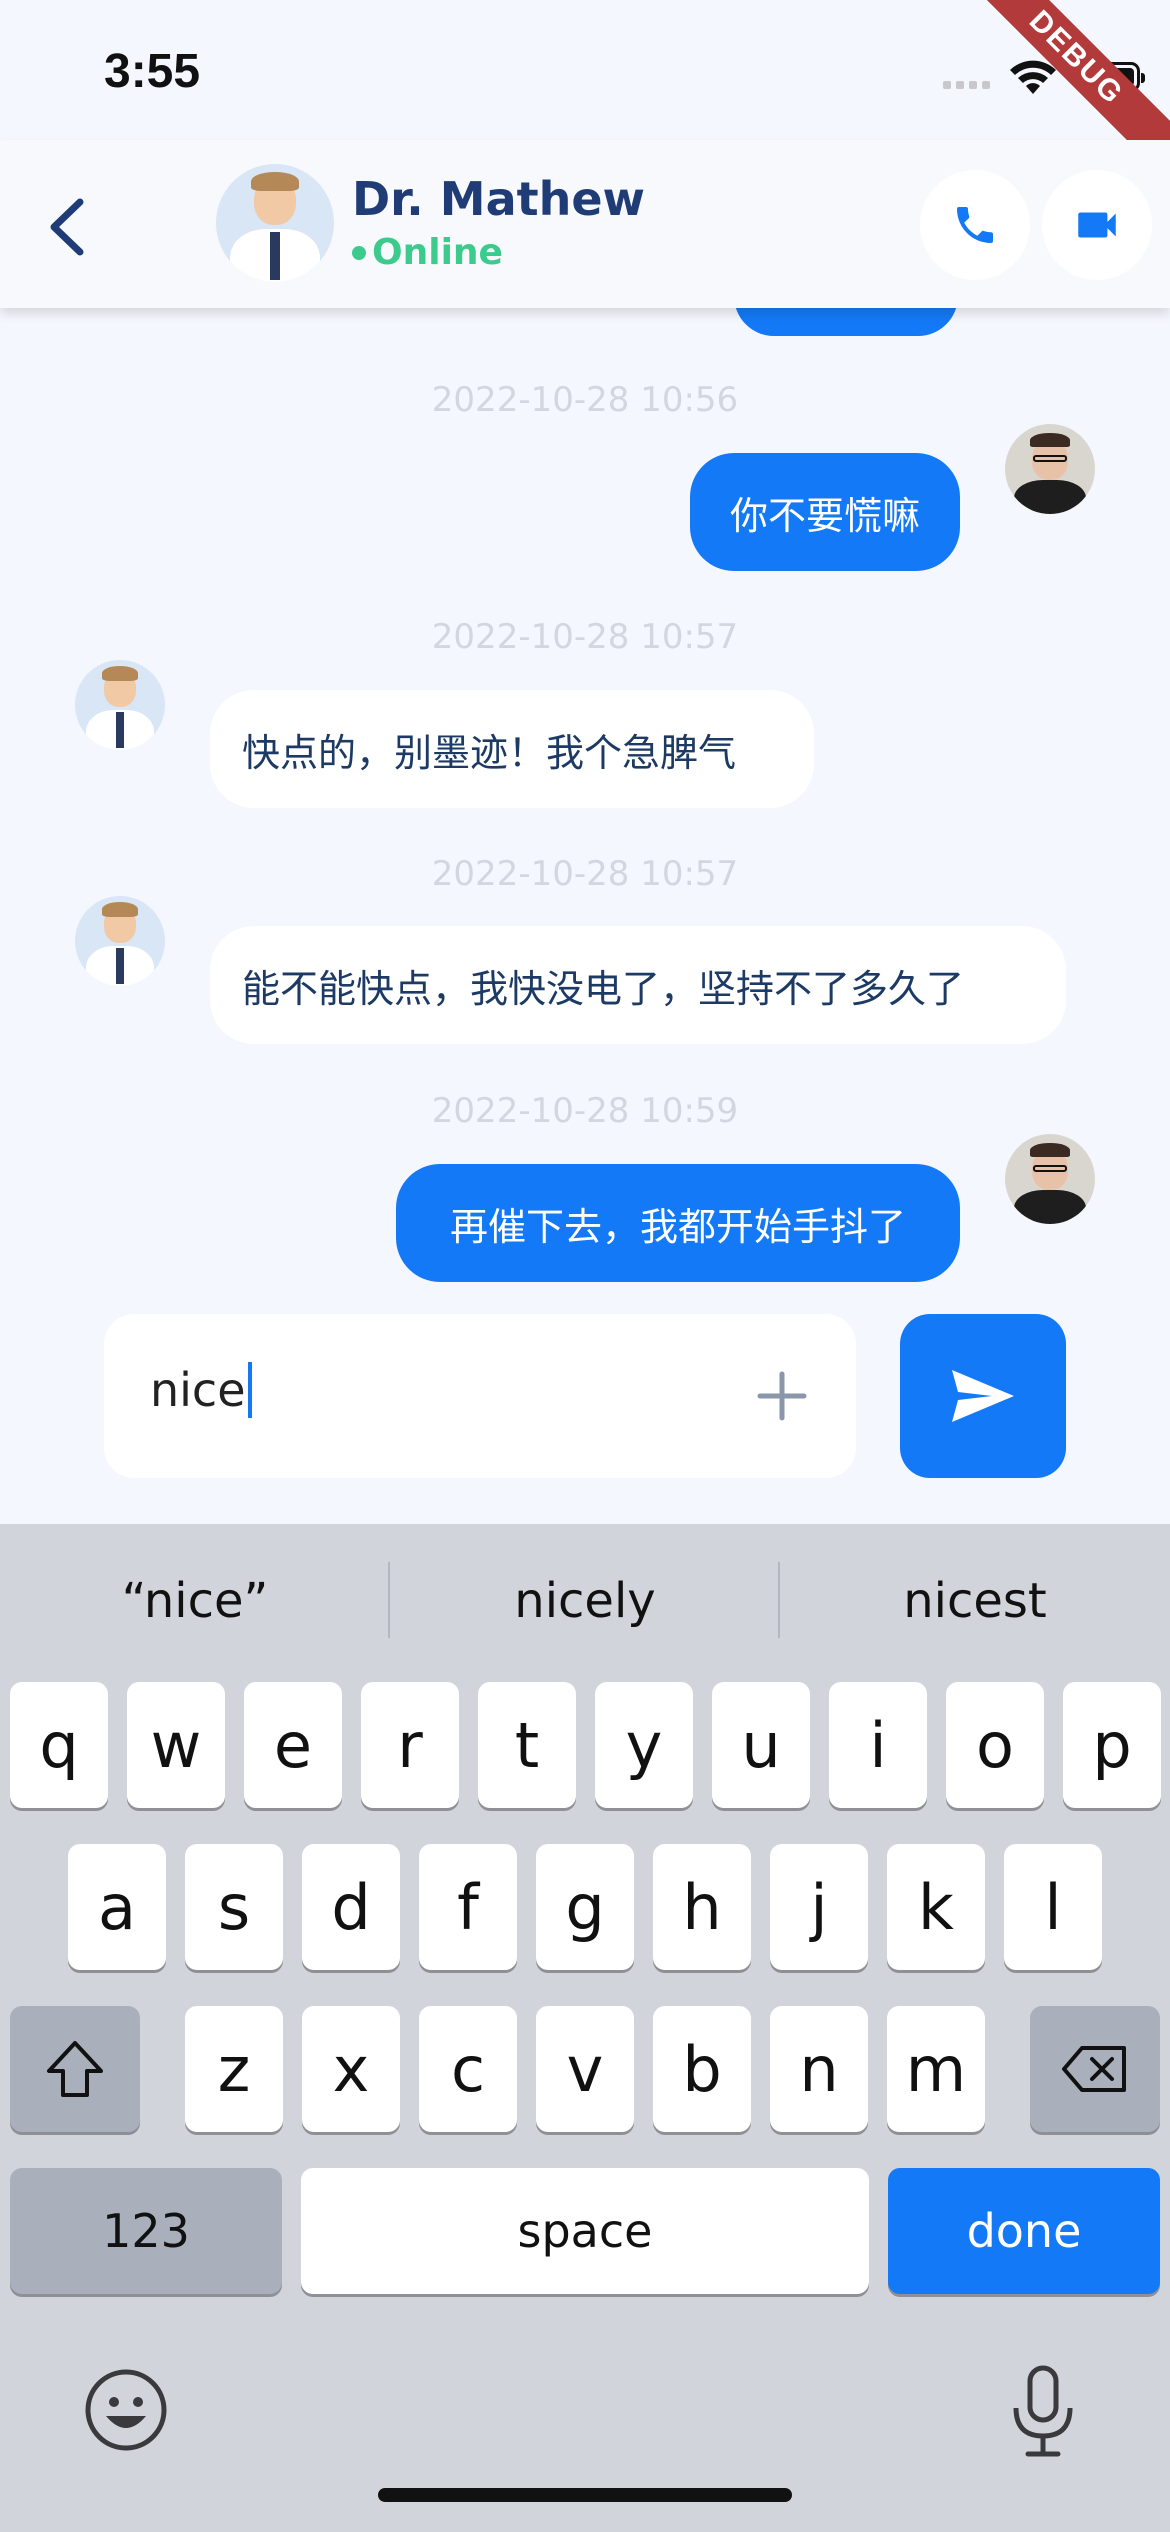  I want to click on numbers-key: 123, so click(146, 2231).